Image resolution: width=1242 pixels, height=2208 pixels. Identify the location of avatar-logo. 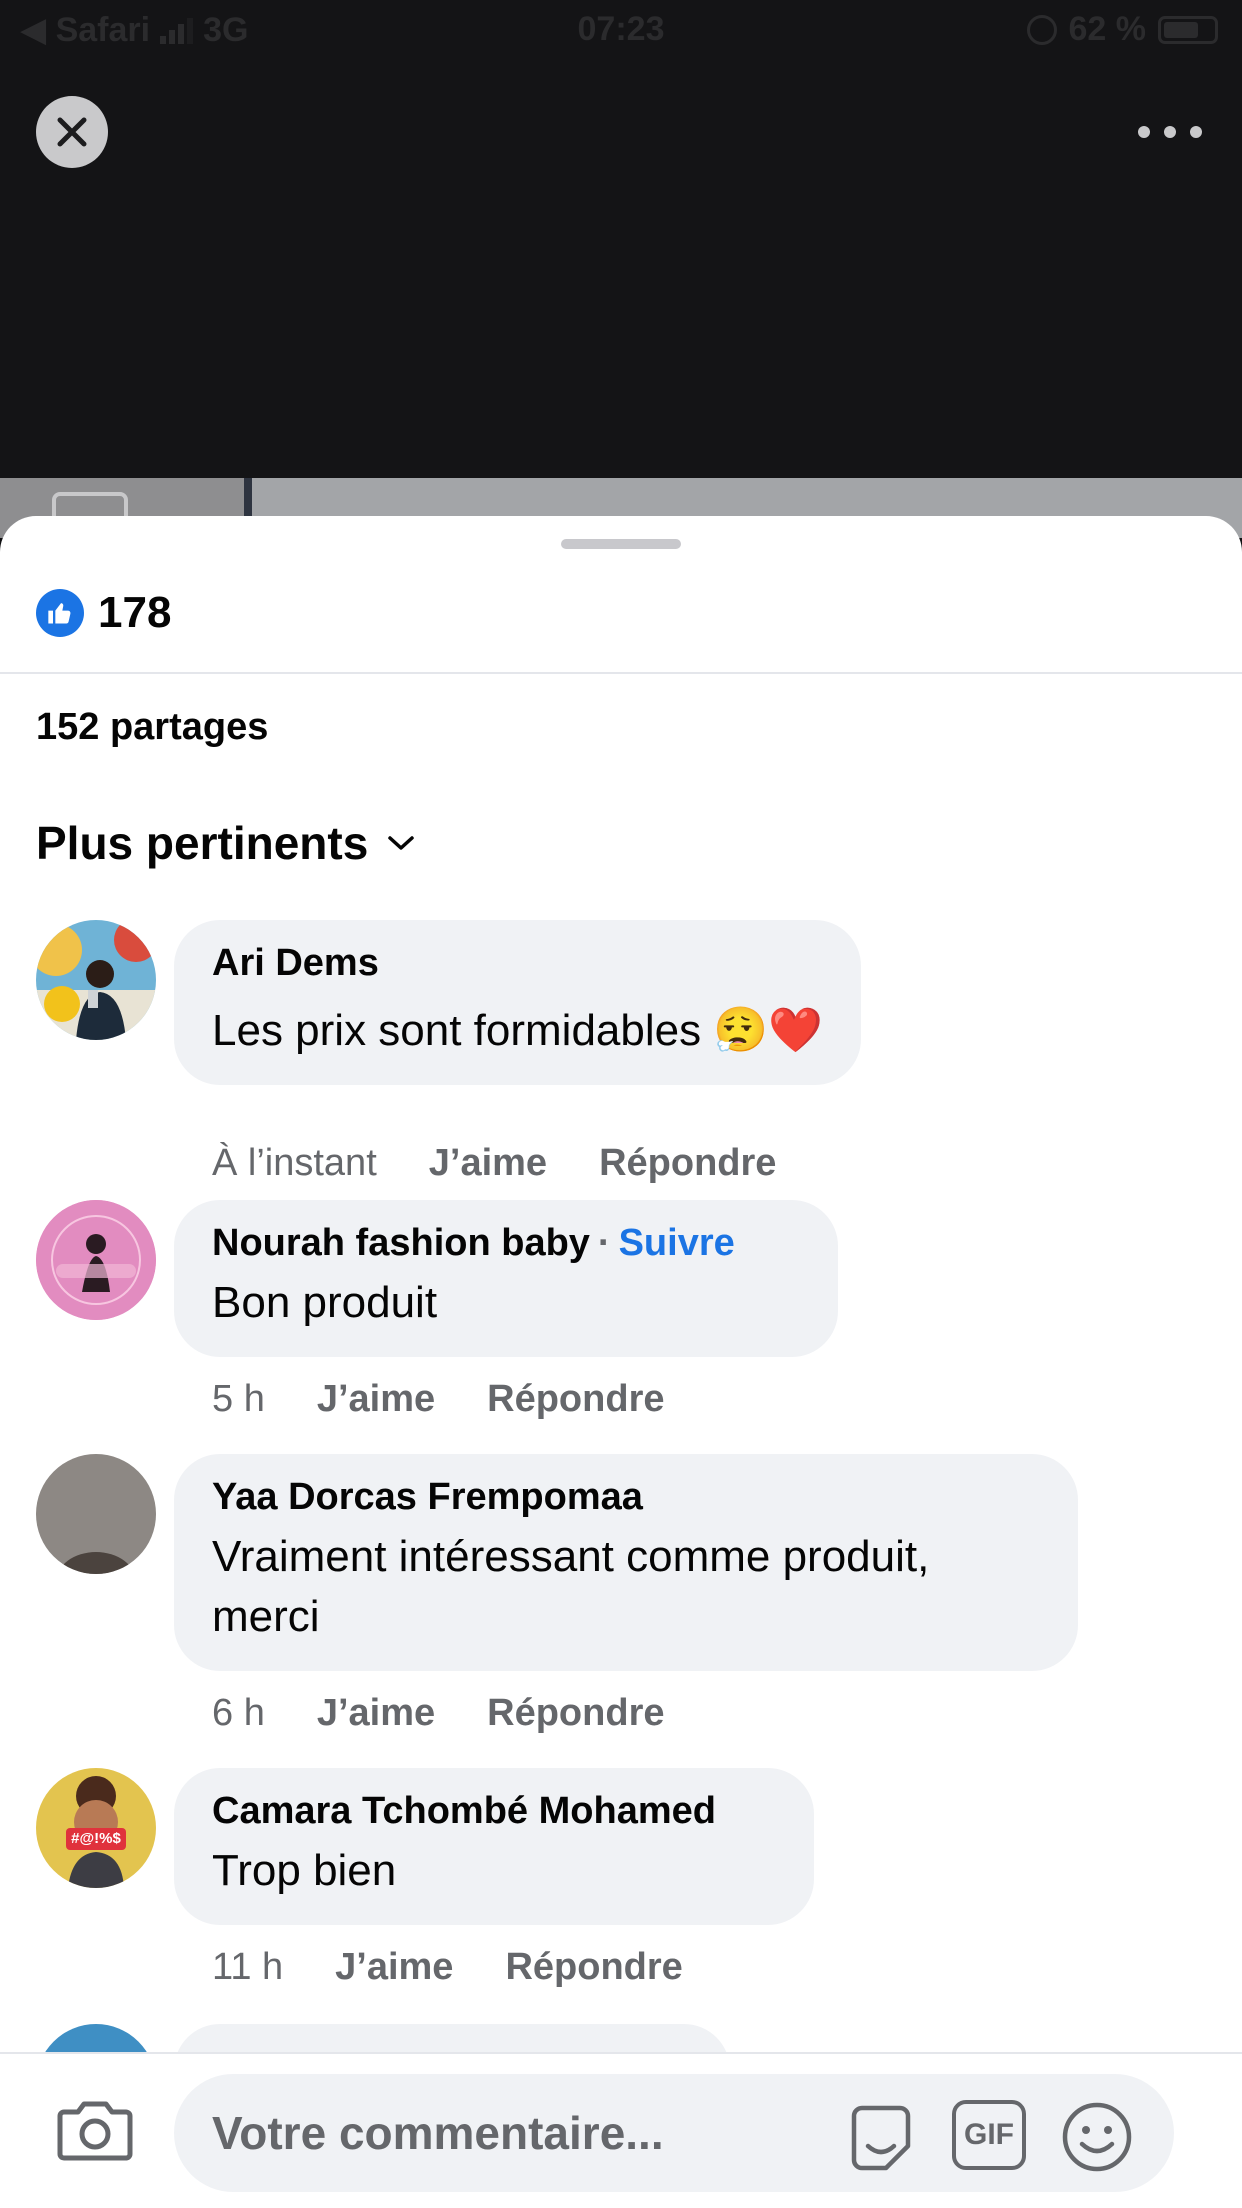
(96, 1260).